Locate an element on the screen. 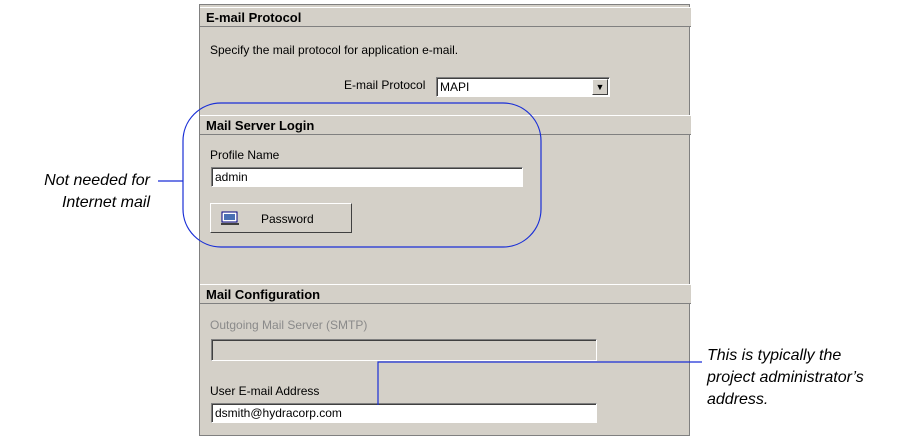 This screenshot has height=442, width=918. password-icon is located at coordinates (230, 220).